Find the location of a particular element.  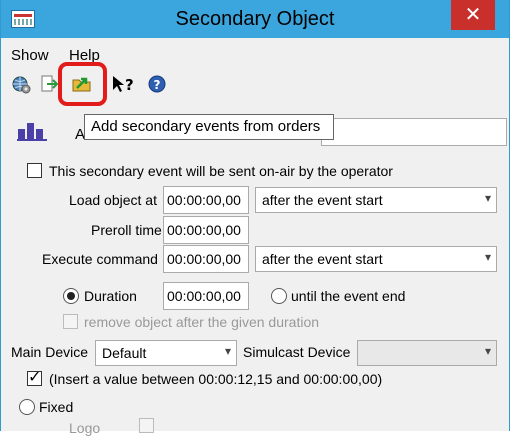

load-object-relation-select: after the event start ▾ is located at coordinates (376, 200).